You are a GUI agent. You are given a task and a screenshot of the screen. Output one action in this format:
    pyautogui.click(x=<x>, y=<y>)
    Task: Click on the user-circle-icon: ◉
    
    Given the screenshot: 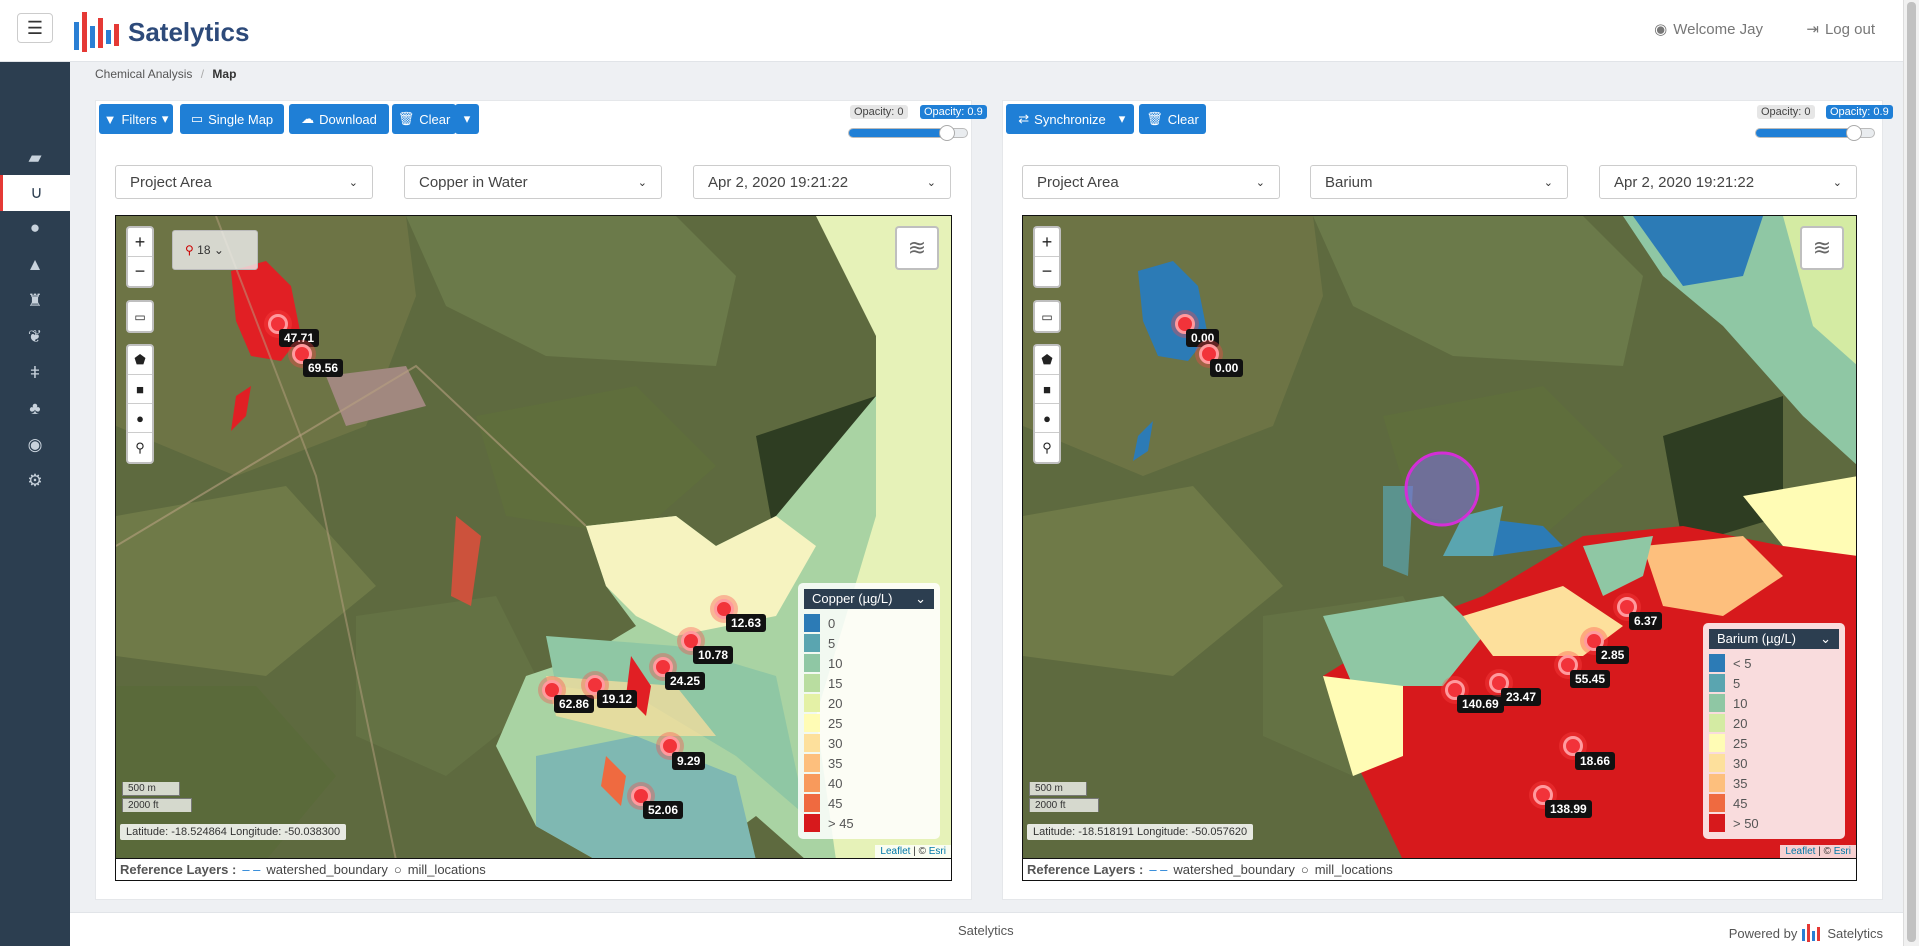 What is the action you would take?
    pyautogui.click(x=35, y=444)
    